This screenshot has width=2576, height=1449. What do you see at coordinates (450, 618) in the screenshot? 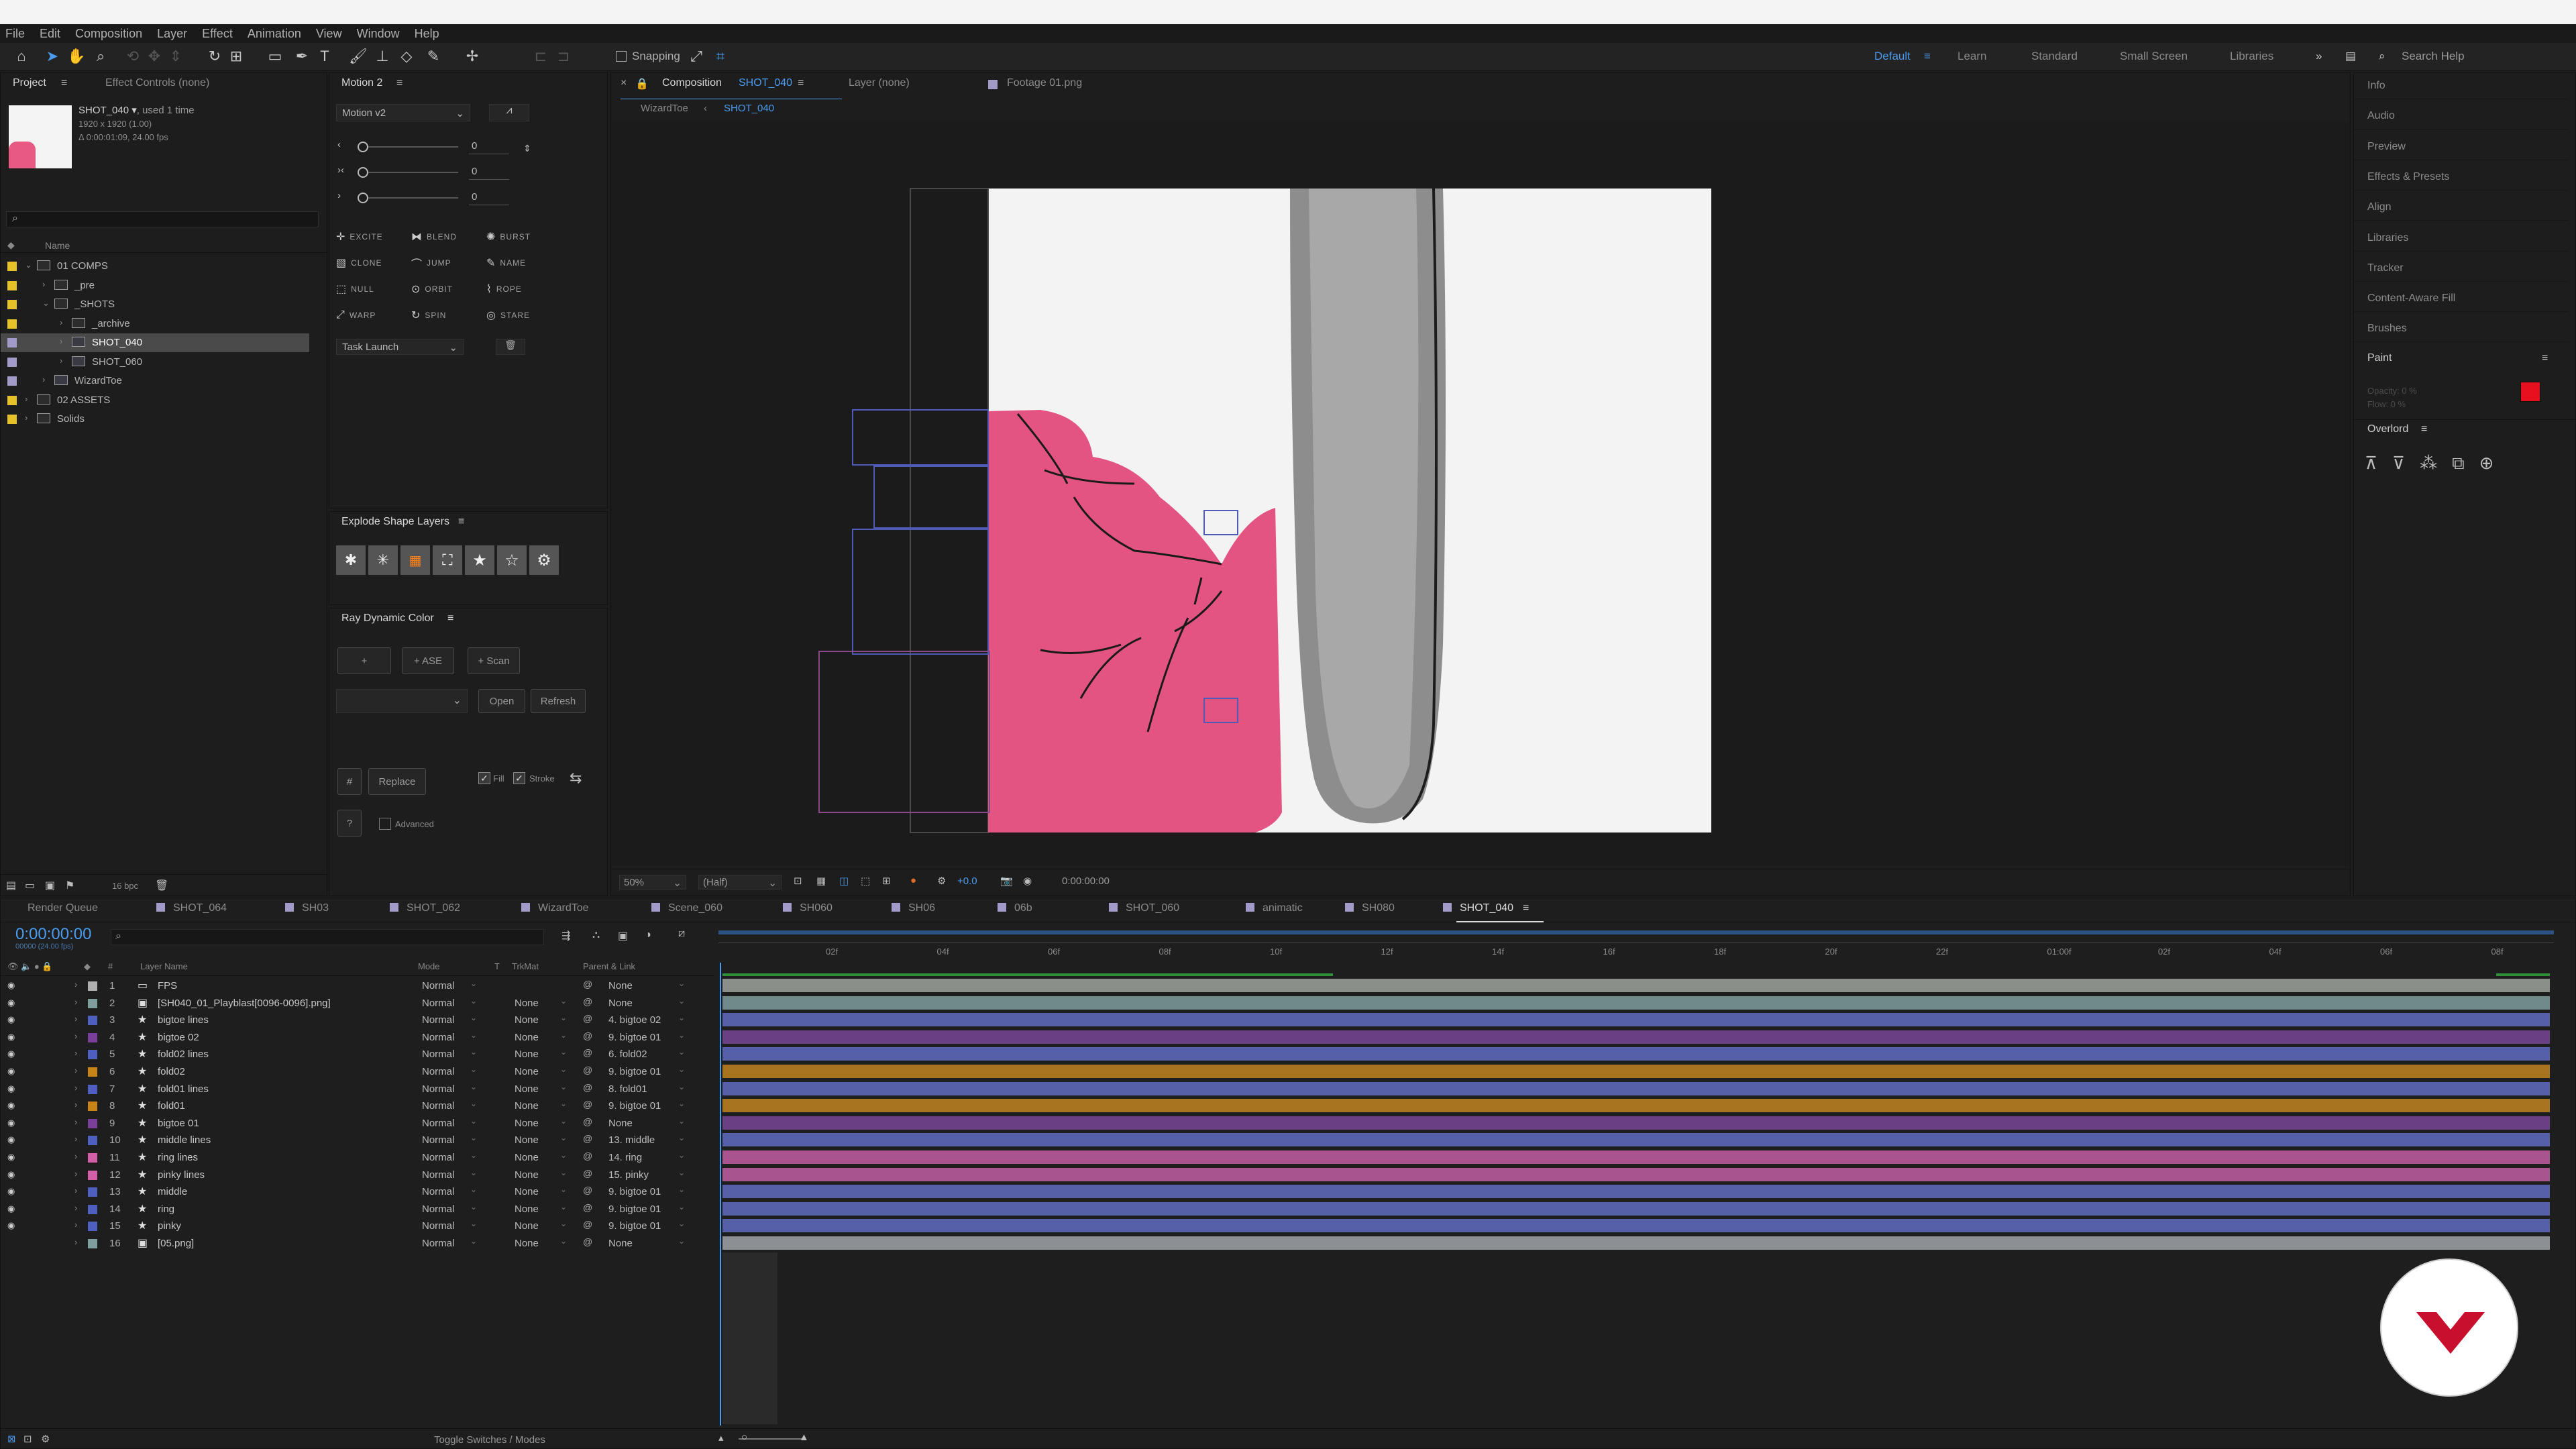
I see `ray-menu-icon: ≡` at bounding box center [450, 618].